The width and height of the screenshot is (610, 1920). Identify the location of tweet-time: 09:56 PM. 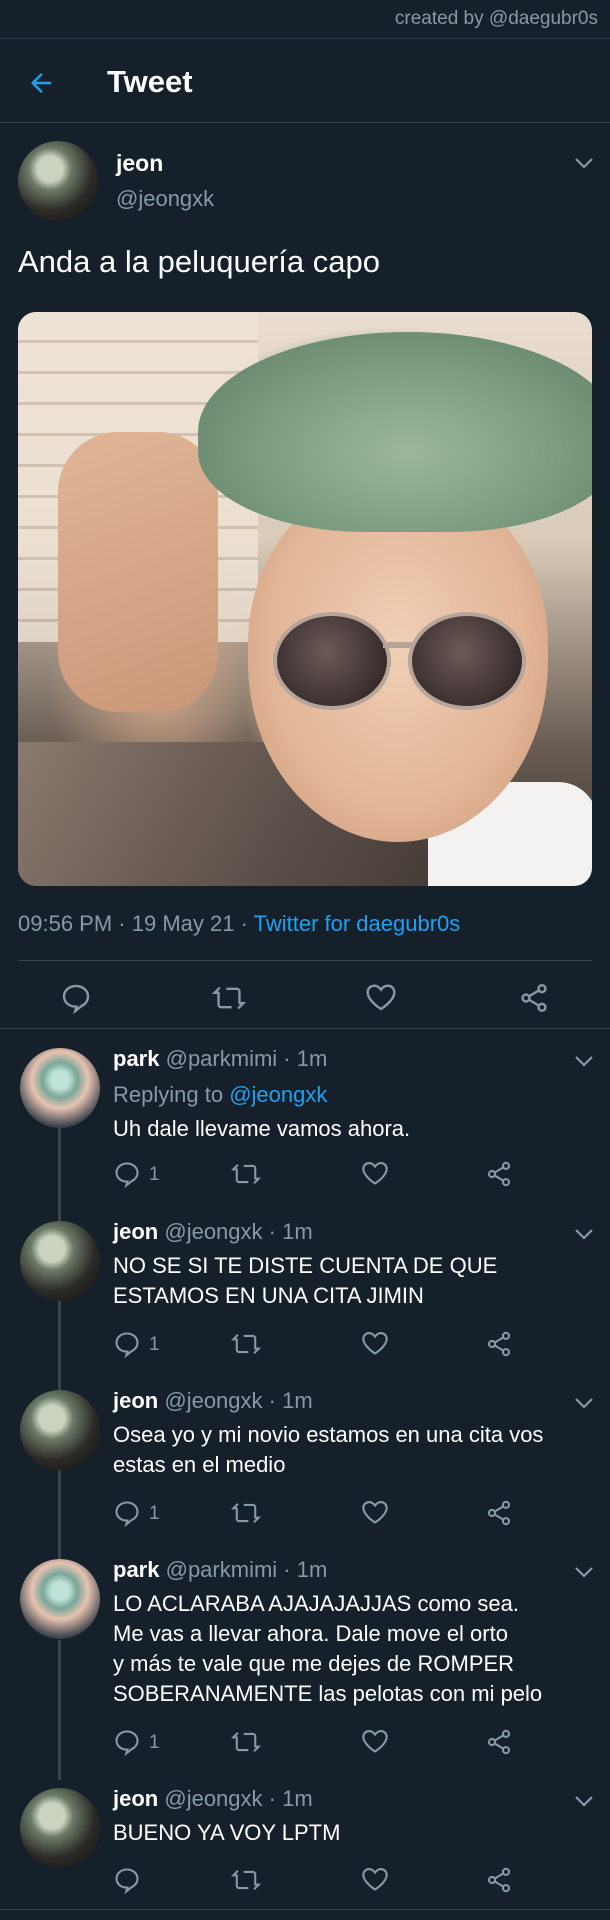
(65, 923).